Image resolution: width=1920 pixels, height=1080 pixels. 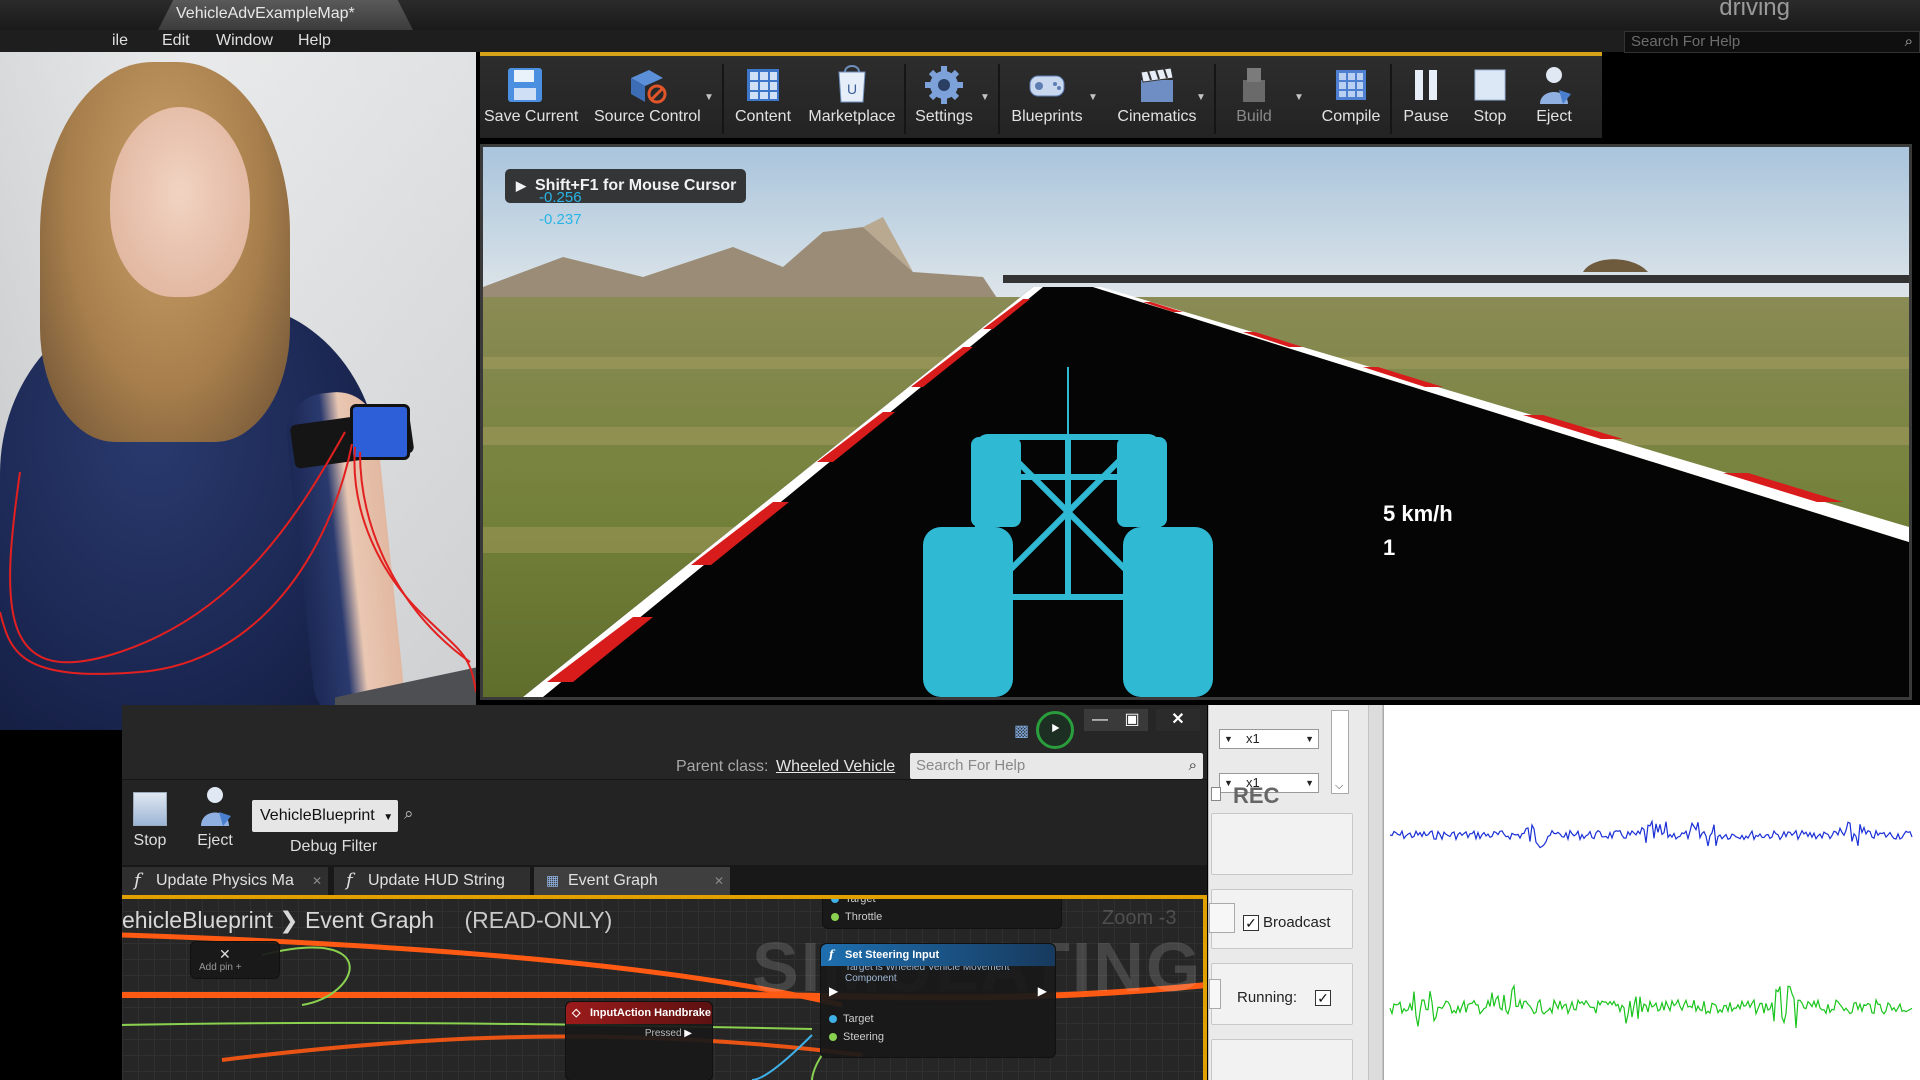 What do you see at coordinates (1456, 279) in the screenshot?
I see `distant-fence` at bounding box center [1456, 279].